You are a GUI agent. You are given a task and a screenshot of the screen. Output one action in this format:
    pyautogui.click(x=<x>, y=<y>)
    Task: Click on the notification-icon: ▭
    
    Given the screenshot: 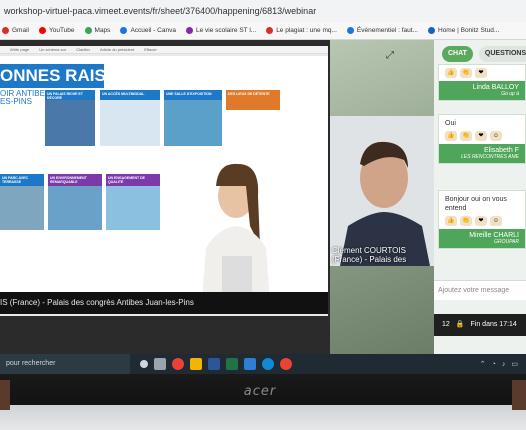 What is the action you would take?
    pyautogui.click(x=514, y=364)
    